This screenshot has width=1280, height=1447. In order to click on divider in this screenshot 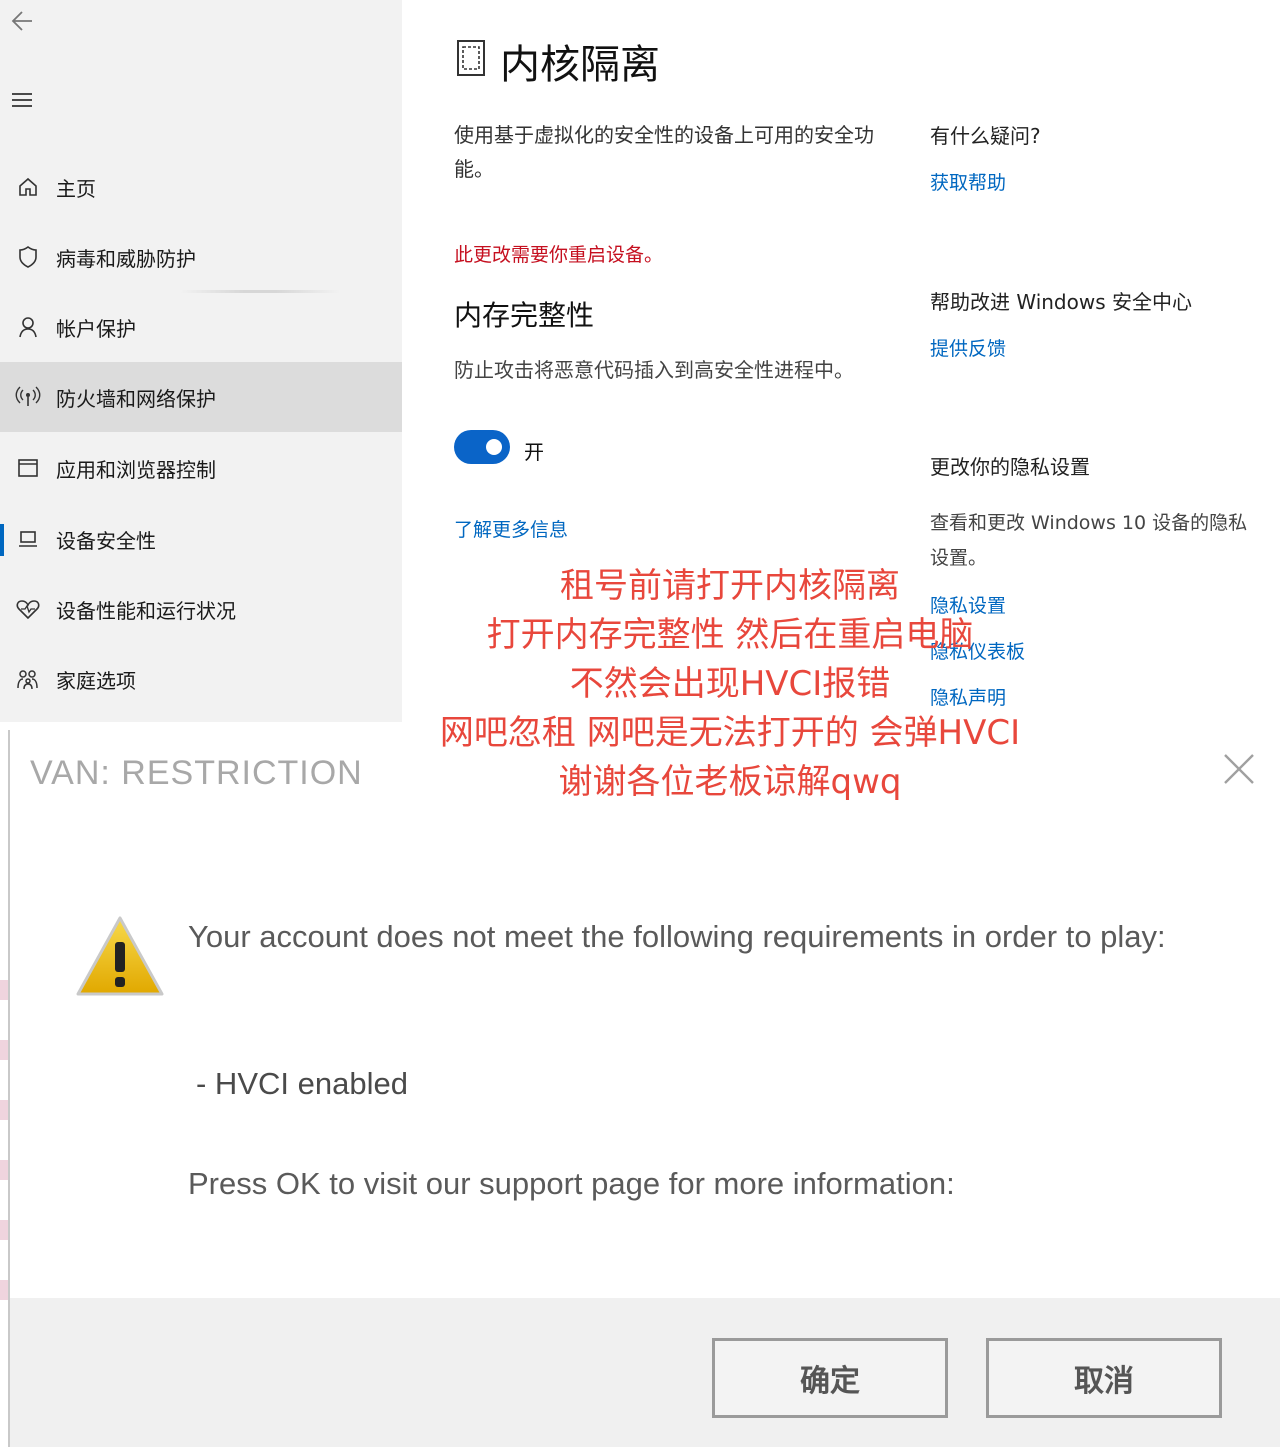, I will do `click(260, 291)`.